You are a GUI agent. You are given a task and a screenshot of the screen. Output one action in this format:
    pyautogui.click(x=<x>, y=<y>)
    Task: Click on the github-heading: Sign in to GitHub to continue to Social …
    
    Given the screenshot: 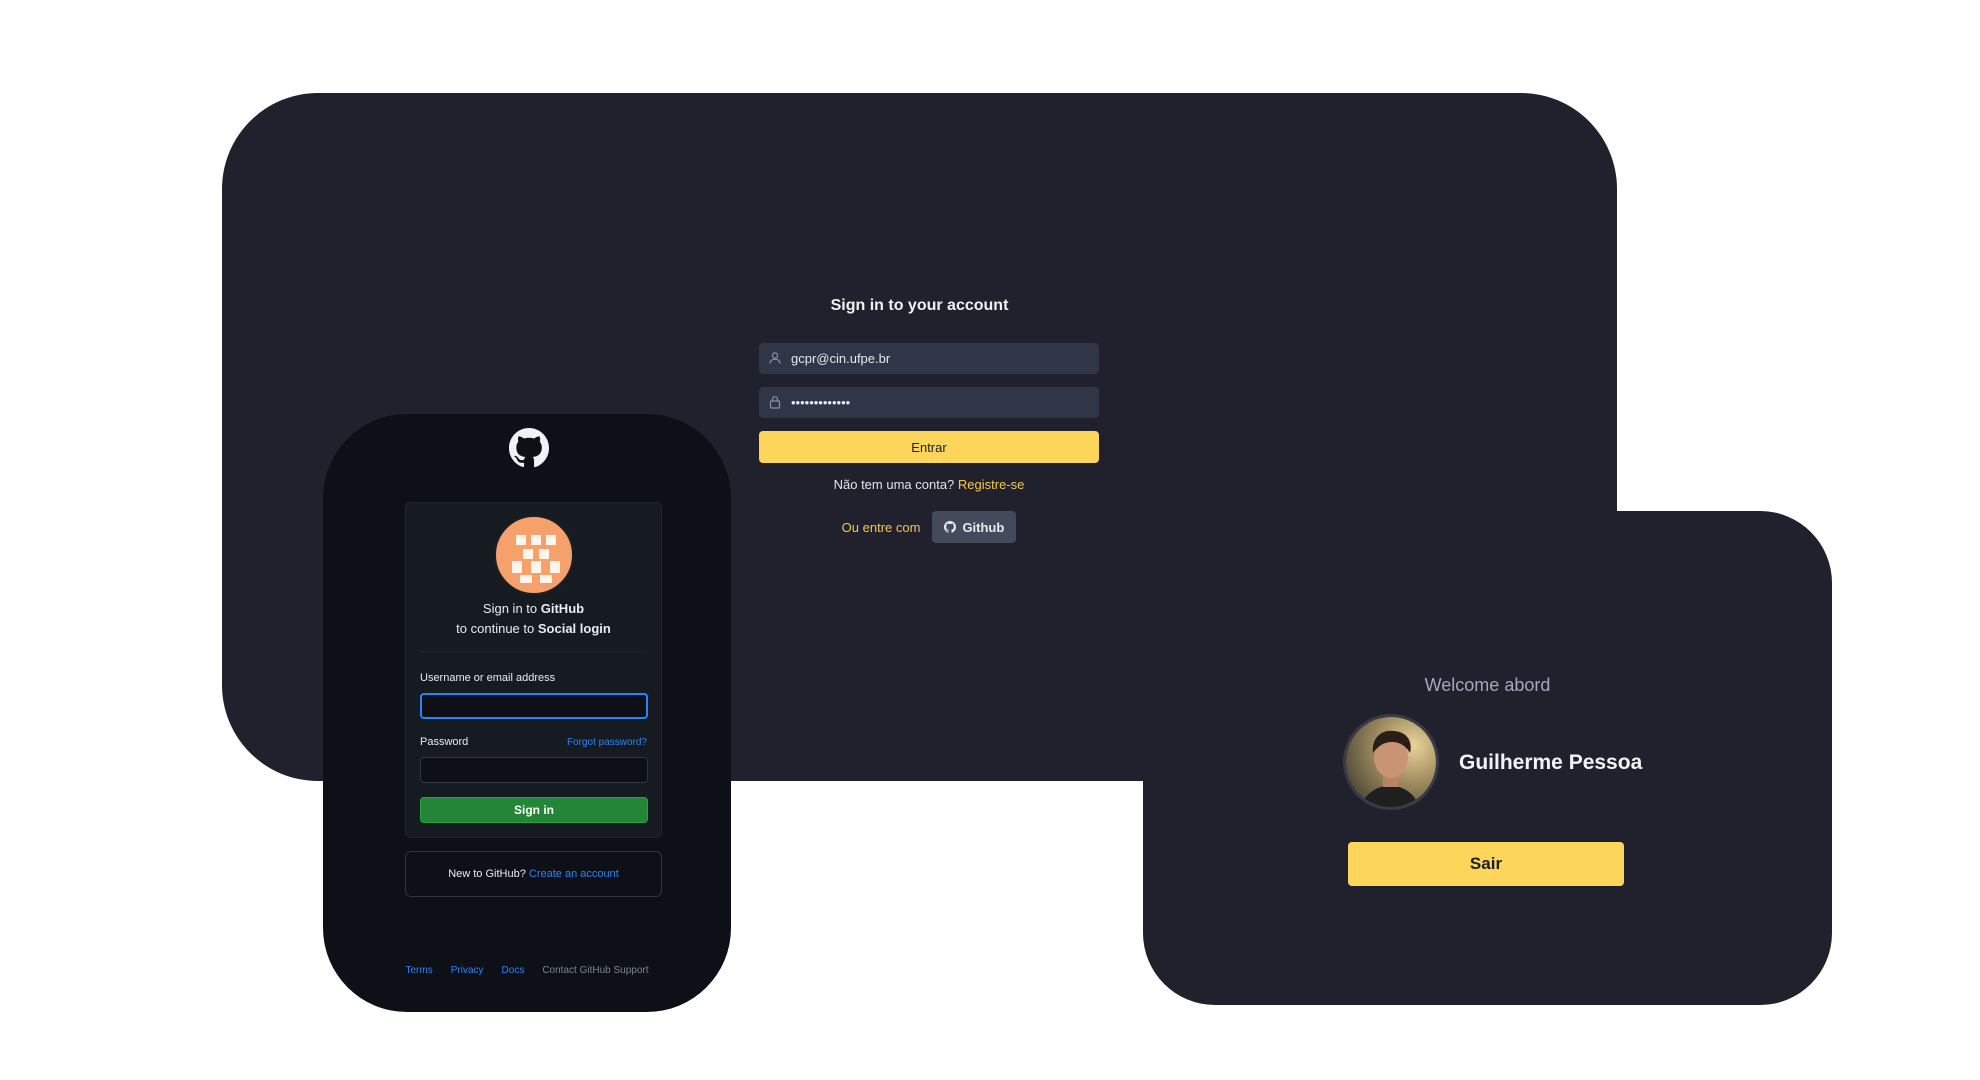 What is the action you would take?
    pyautogui.click(x=533, y=619)
    